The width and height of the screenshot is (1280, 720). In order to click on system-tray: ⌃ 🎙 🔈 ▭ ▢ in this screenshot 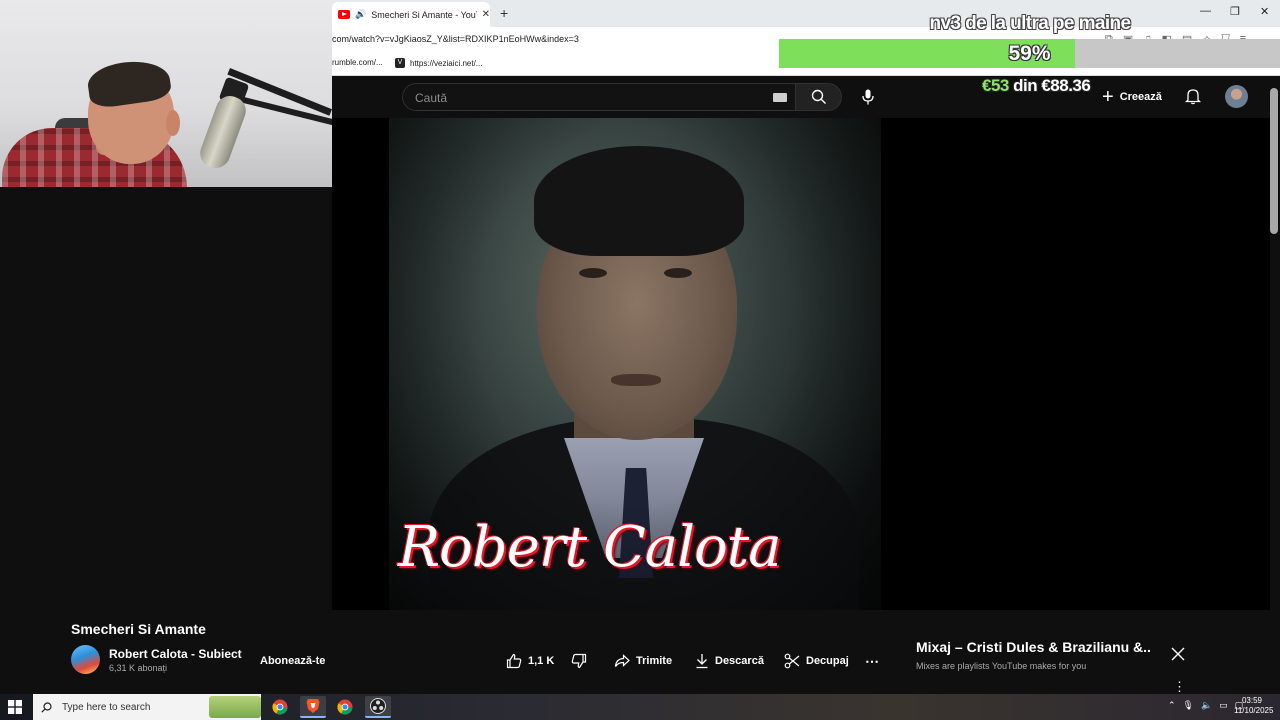, I will do `click(1205, 705)`.